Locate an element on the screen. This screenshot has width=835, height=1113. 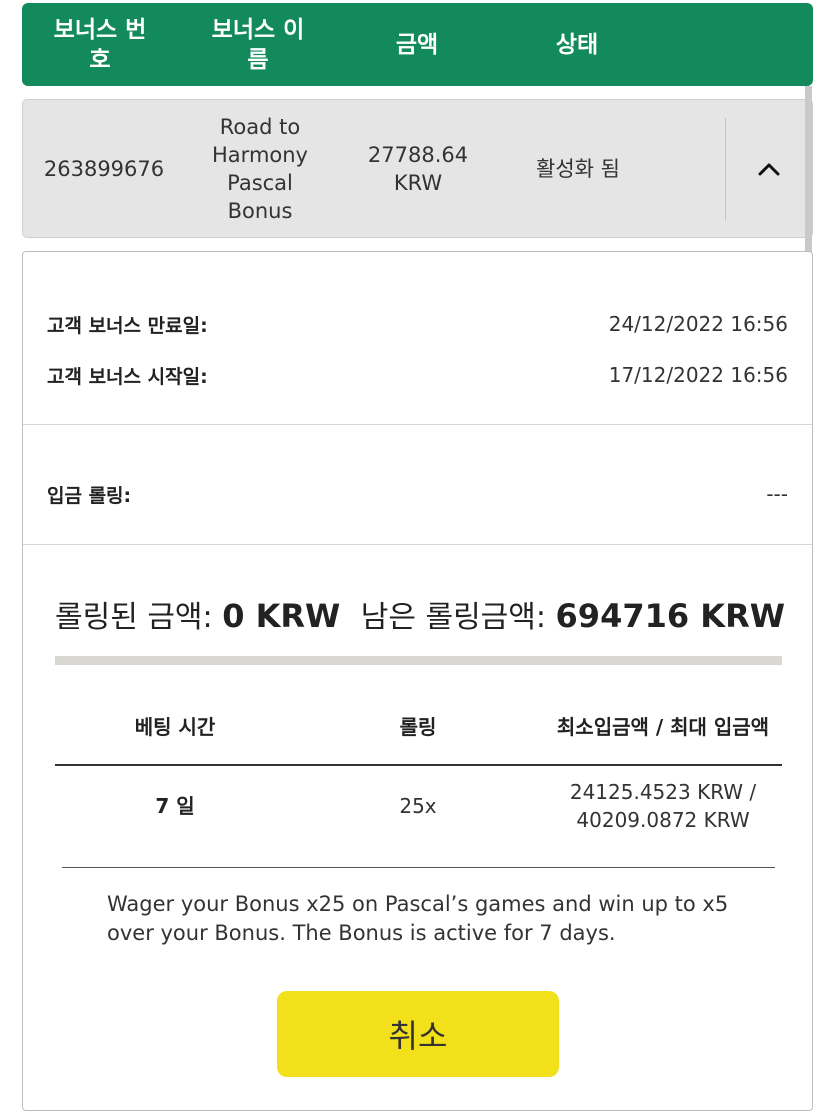
min-max-deposit-value: 24125.4523 KRW / 40209.0872 KRW is located at coordinates (663, 806).